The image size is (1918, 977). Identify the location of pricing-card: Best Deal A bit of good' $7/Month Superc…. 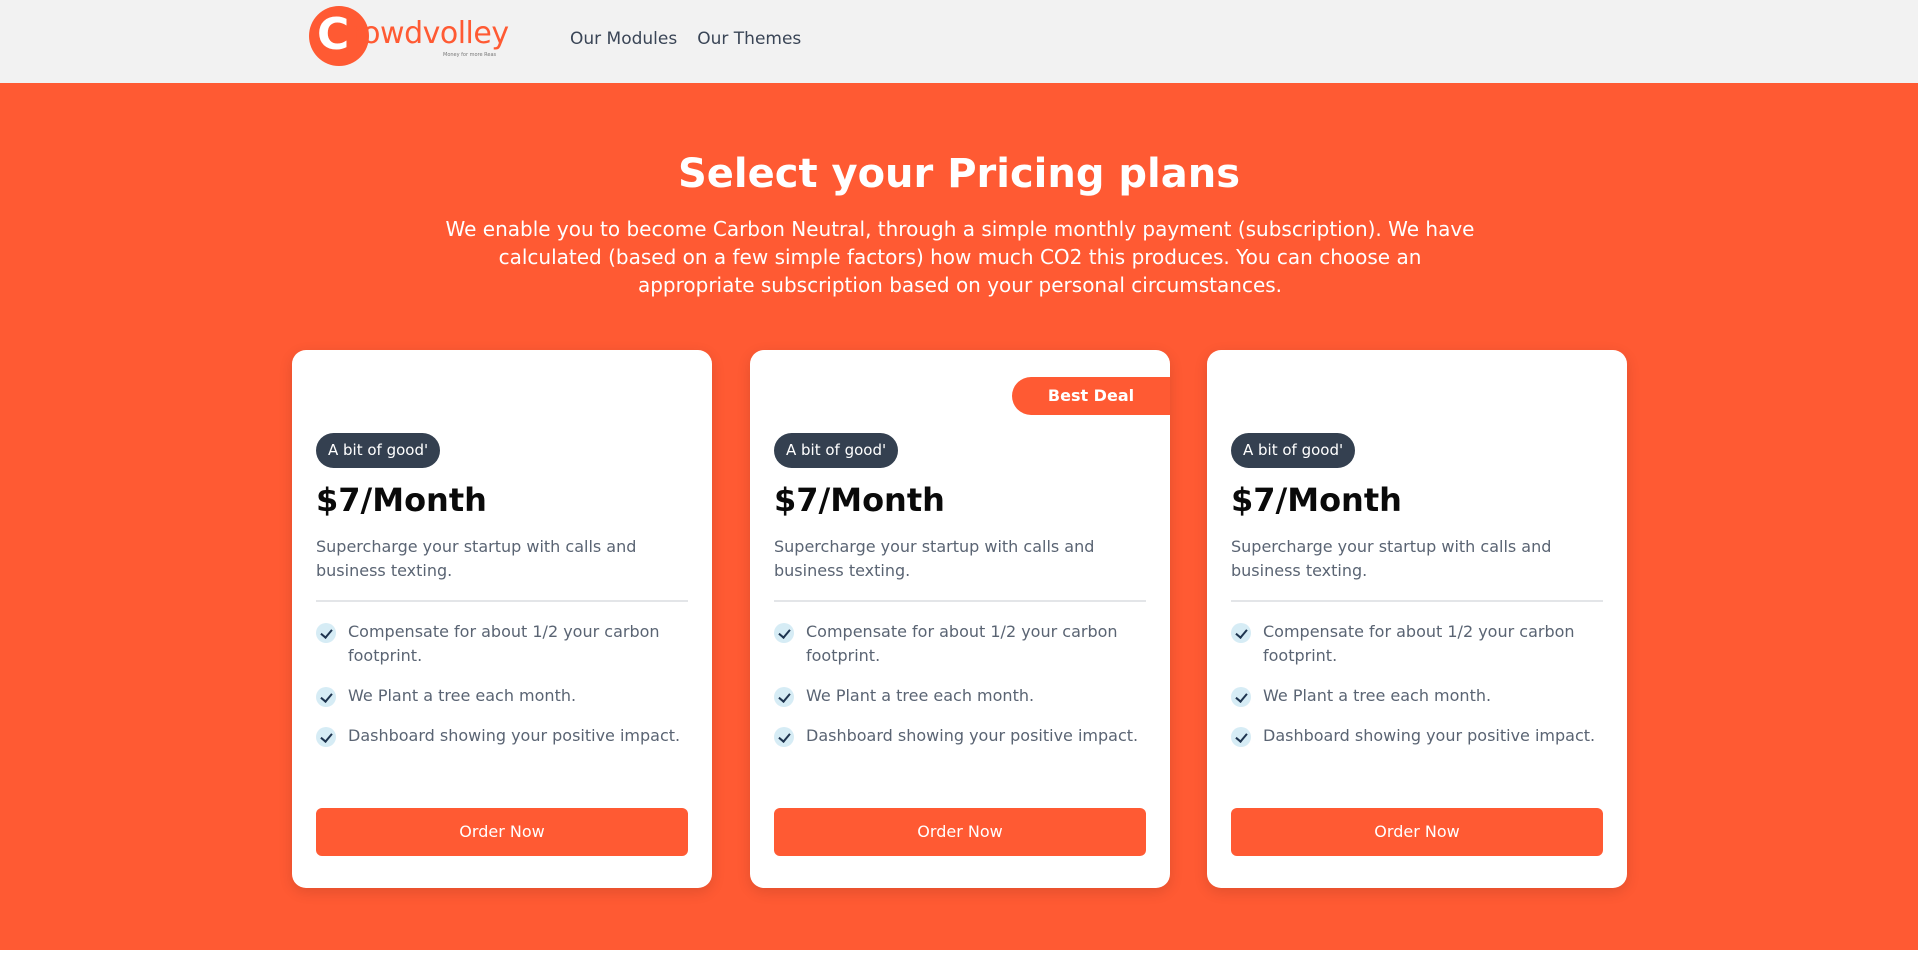
(960, 619).